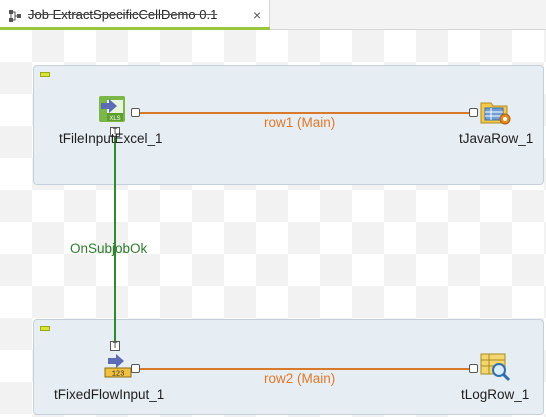 The height and width of the screenshot is (417, 546). I want to click on excel-input-label: tFileInputExcel_1, so click(111, 138).